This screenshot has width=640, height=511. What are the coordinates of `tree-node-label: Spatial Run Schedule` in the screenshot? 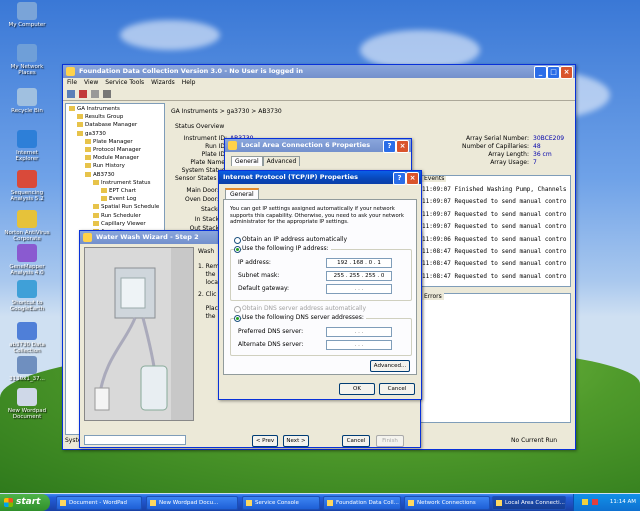 It's located at (130, 207).